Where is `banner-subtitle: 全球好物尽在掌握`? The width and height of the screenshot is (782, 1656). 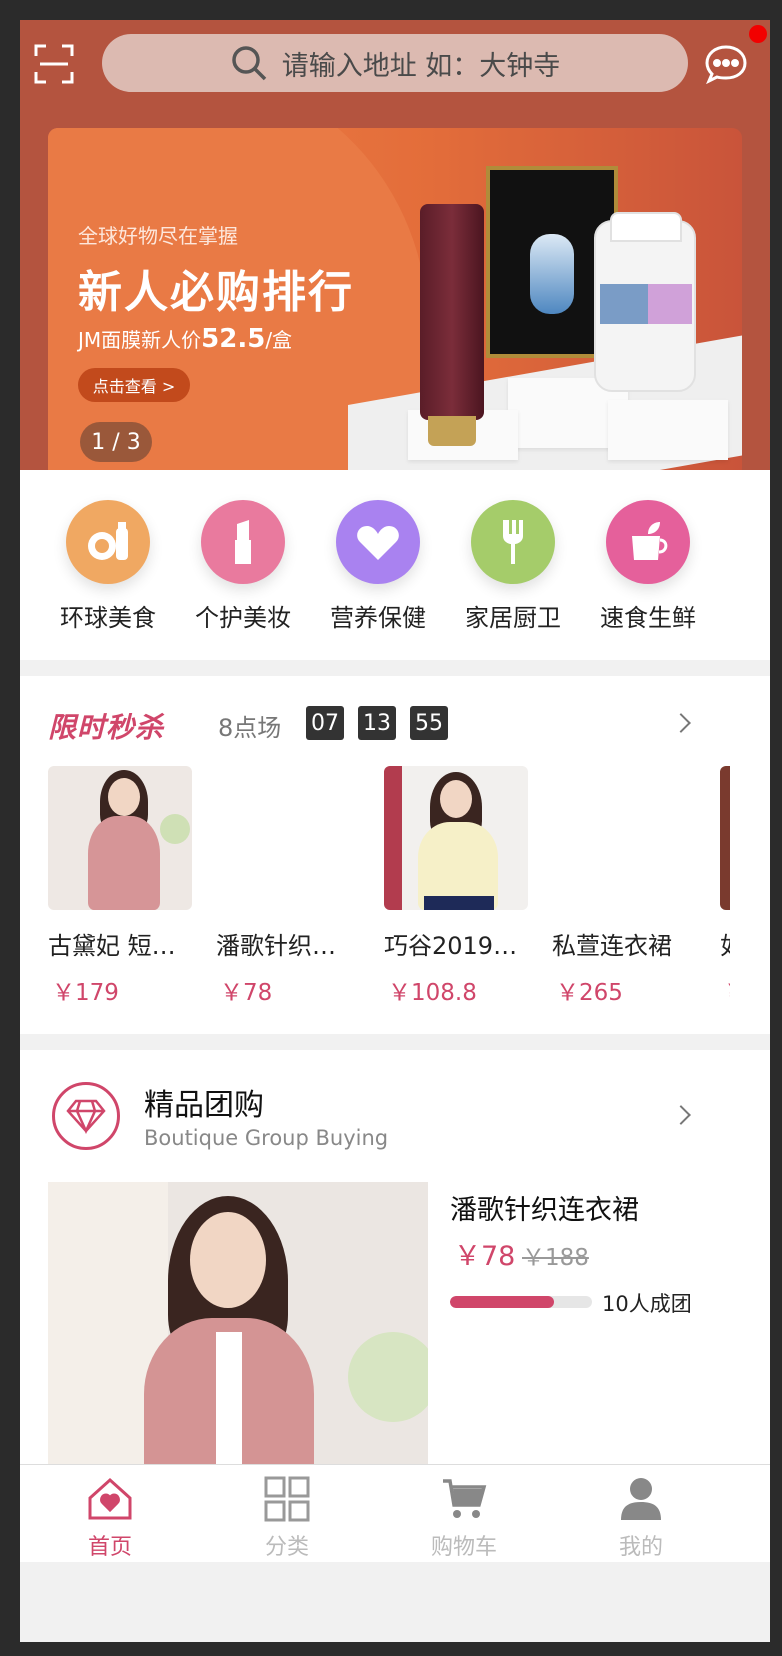
banner-subtitle: 全球好物尽在掌握 is located at coordinates (158, 236).